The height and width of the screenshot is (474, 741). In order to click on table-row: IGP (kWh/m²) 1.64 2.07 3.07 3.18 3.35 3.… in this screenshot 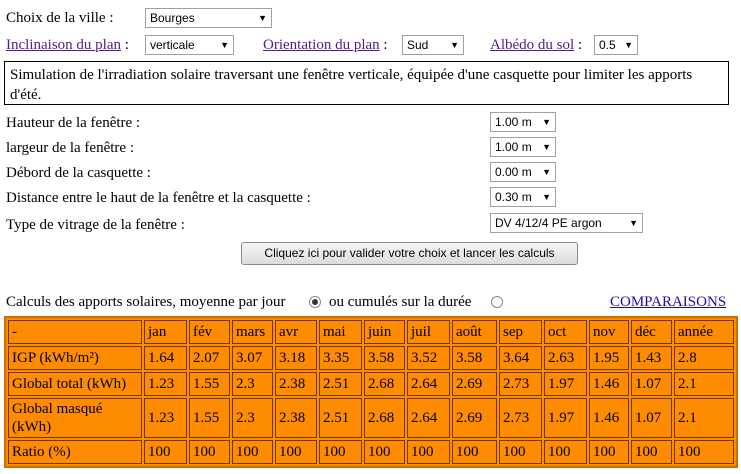, I will do `click(371, 358)`.